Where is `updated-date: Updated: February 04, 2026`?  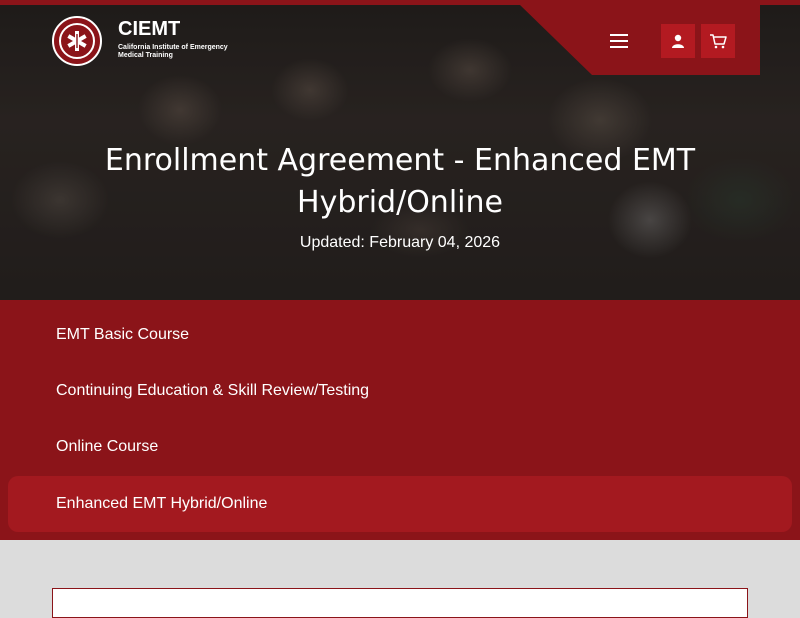 updated-date: Updated: February 04, 2026 is located at coordinates (400, 242).